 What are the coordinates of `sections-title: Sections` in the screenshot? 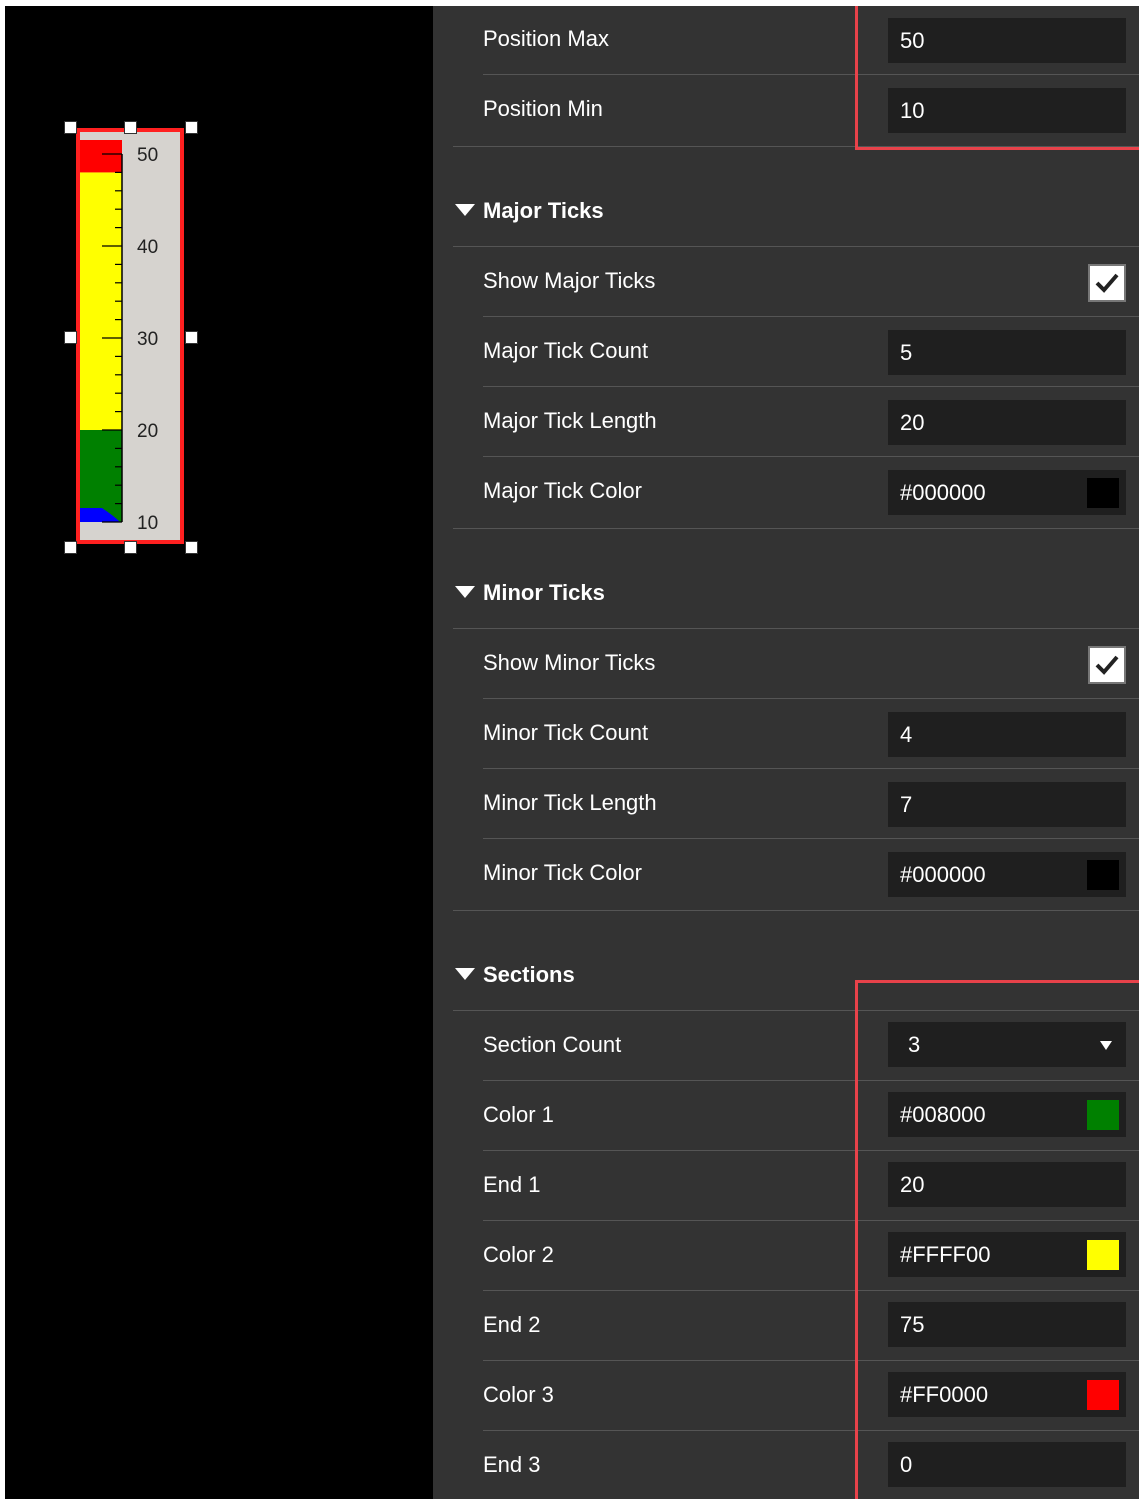 It's located at (529, 974).